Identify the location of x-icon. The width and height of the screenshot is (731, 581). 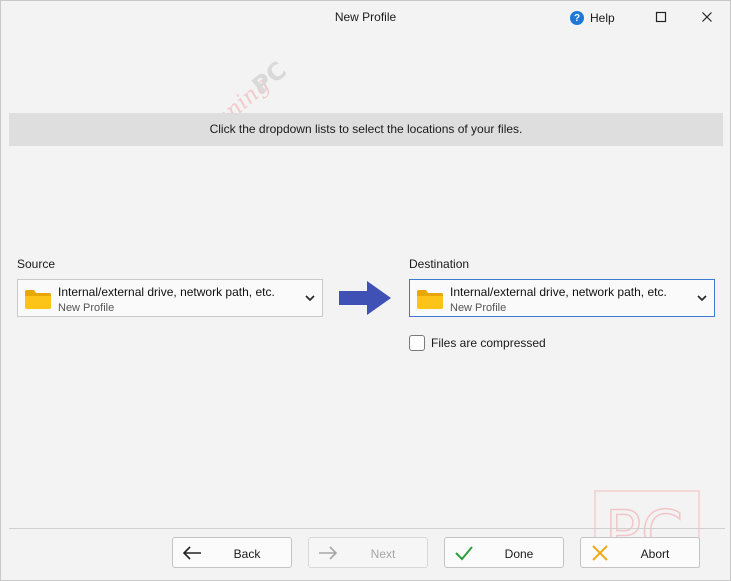
(600, 553).